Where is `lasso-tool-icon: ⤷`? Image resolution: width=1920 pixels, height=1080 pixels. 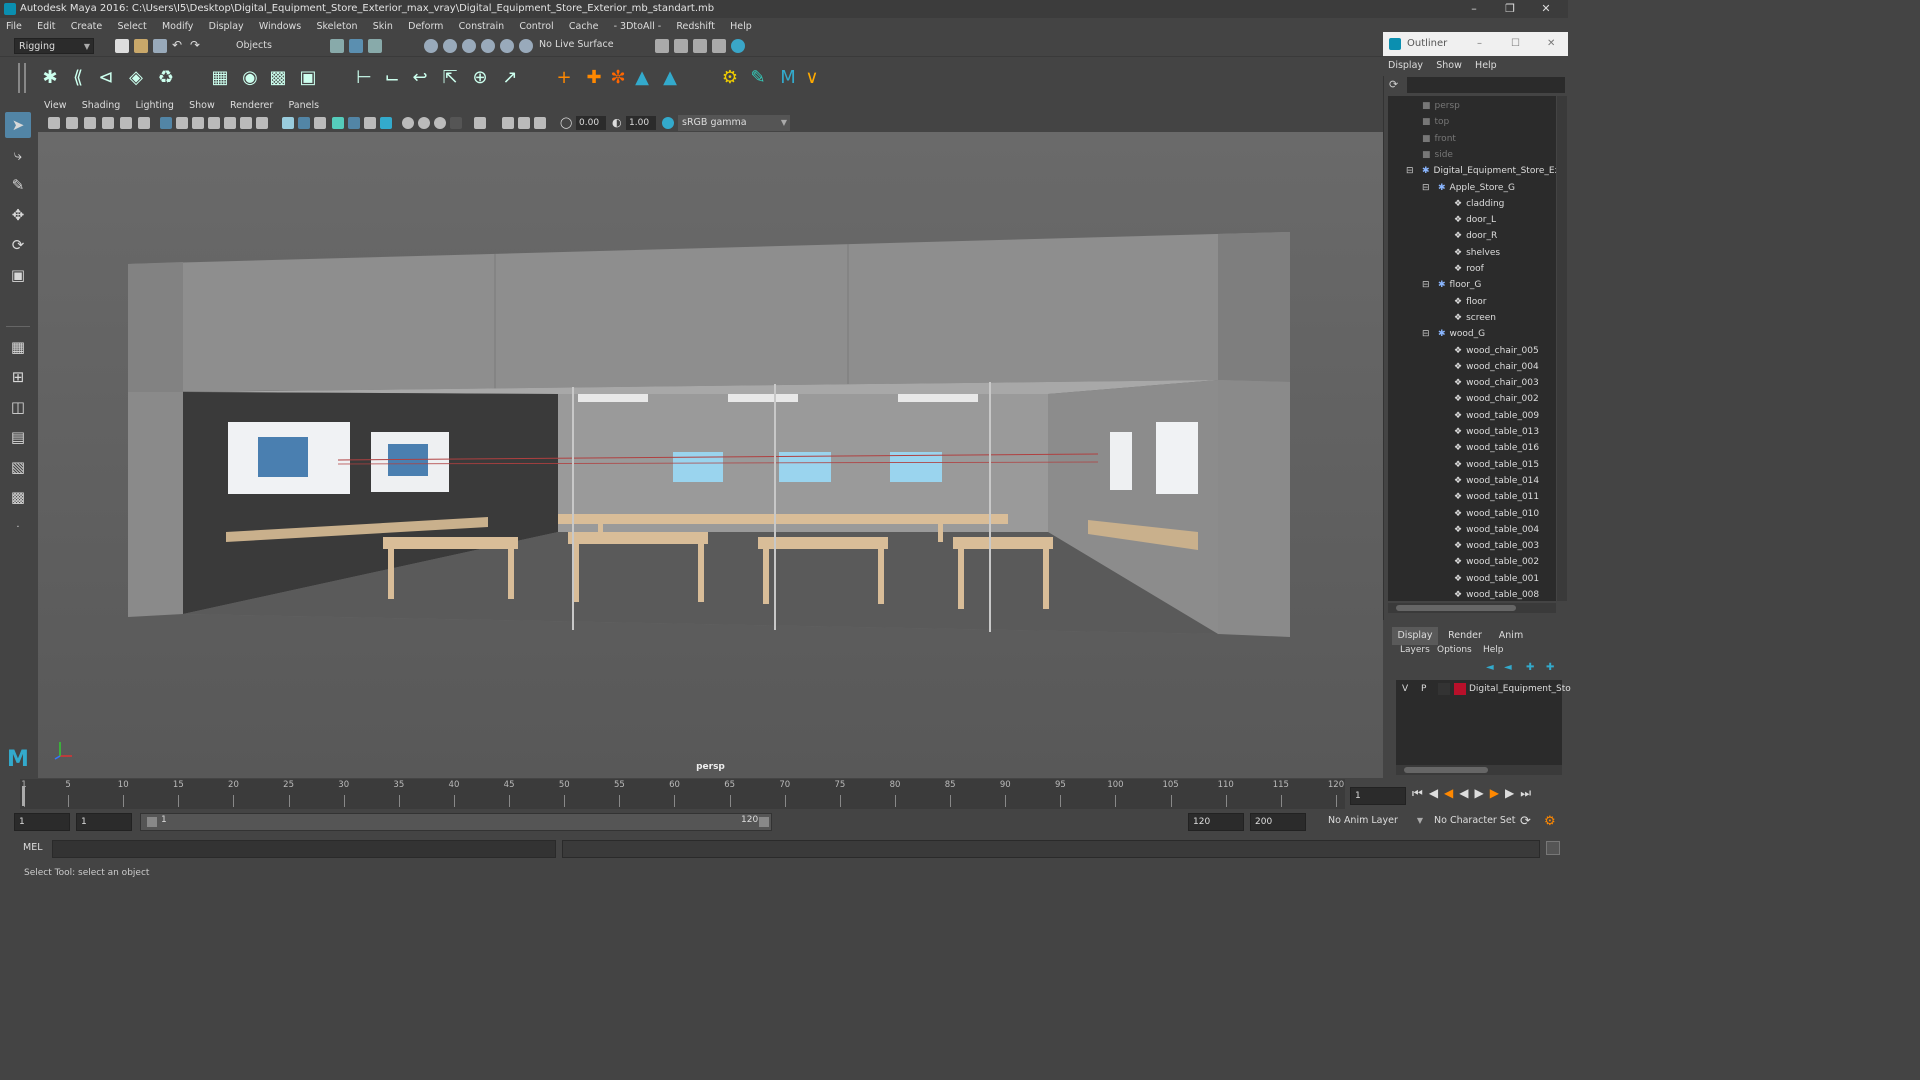 lasso-tool-icon: ⤷ is located at coordinates (18, 155).